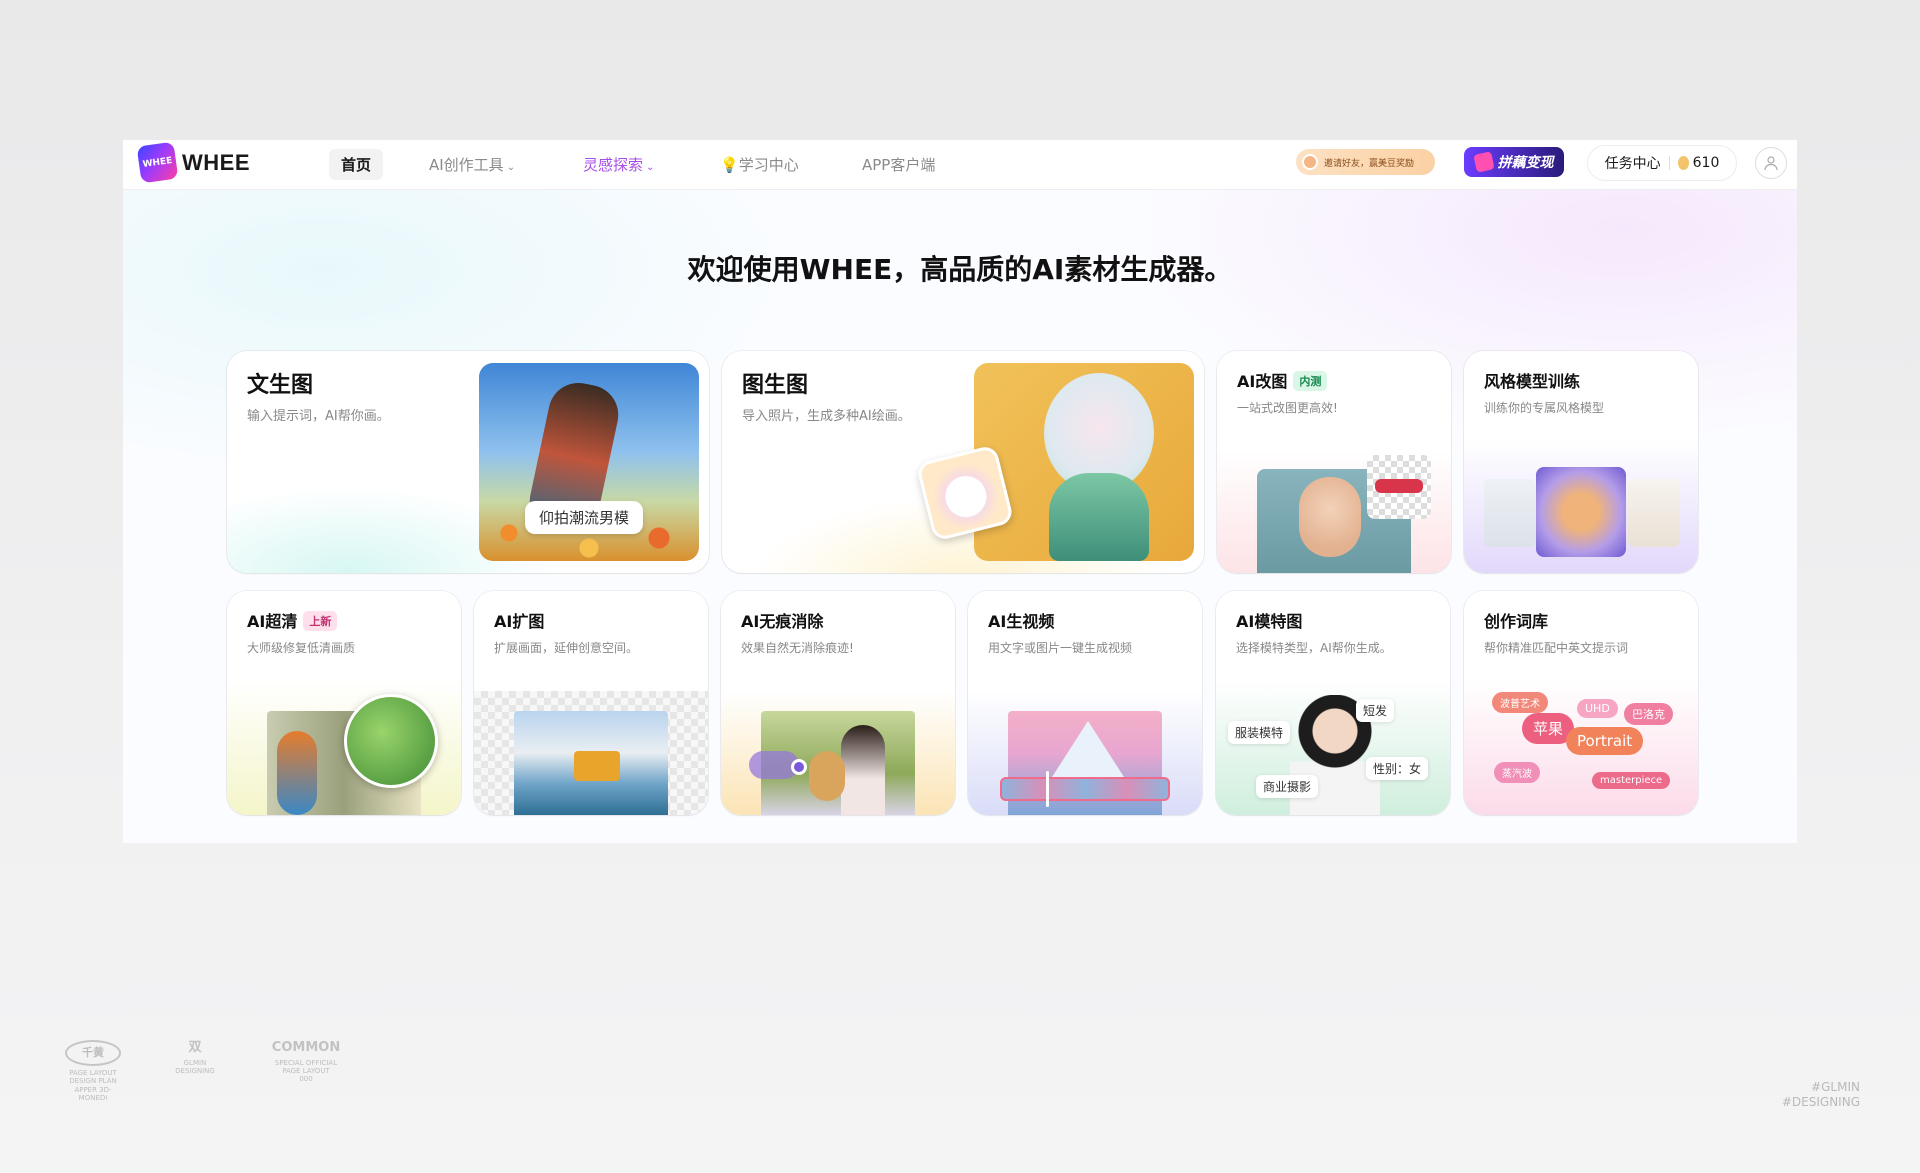 The width and height of the screenshot is (1920, 1173). I want to click on card-title: AI生视频, so click(1021, 621).